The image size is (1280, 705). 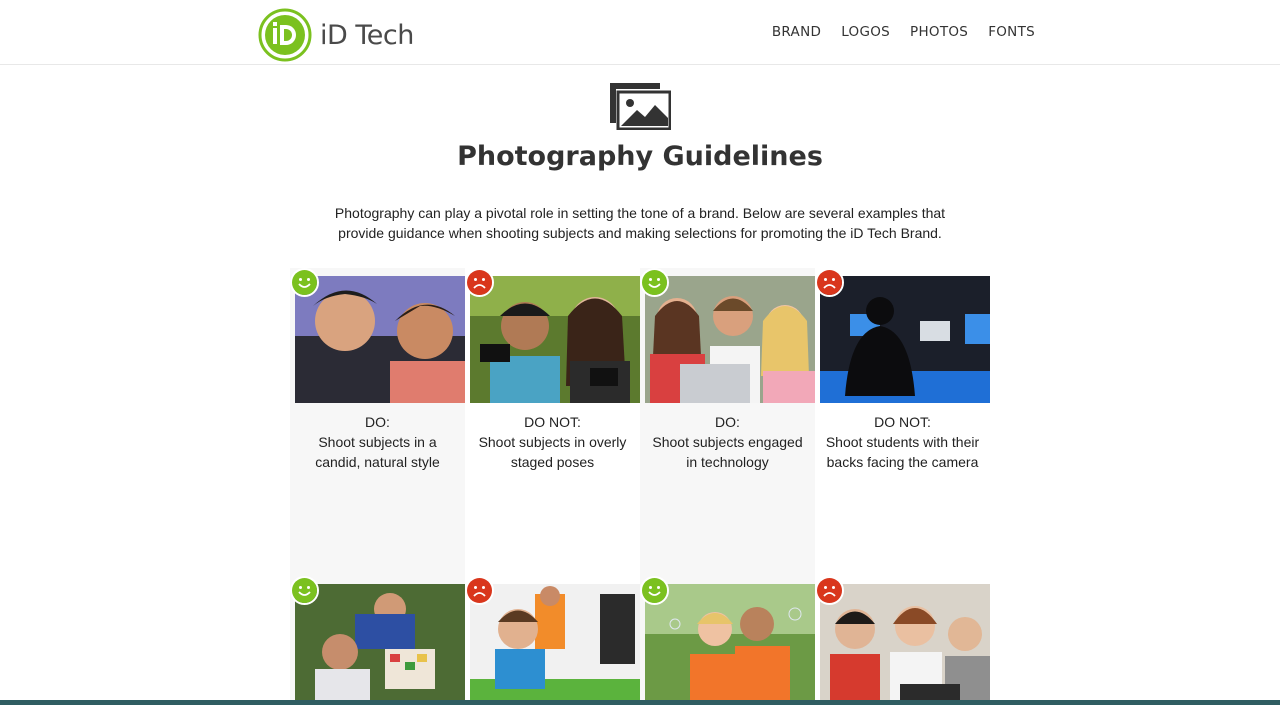 What do you see at coordinates (905, 339) in the screenshot?
I see `student-back-turned-photo` at bounding box center [905, 339].